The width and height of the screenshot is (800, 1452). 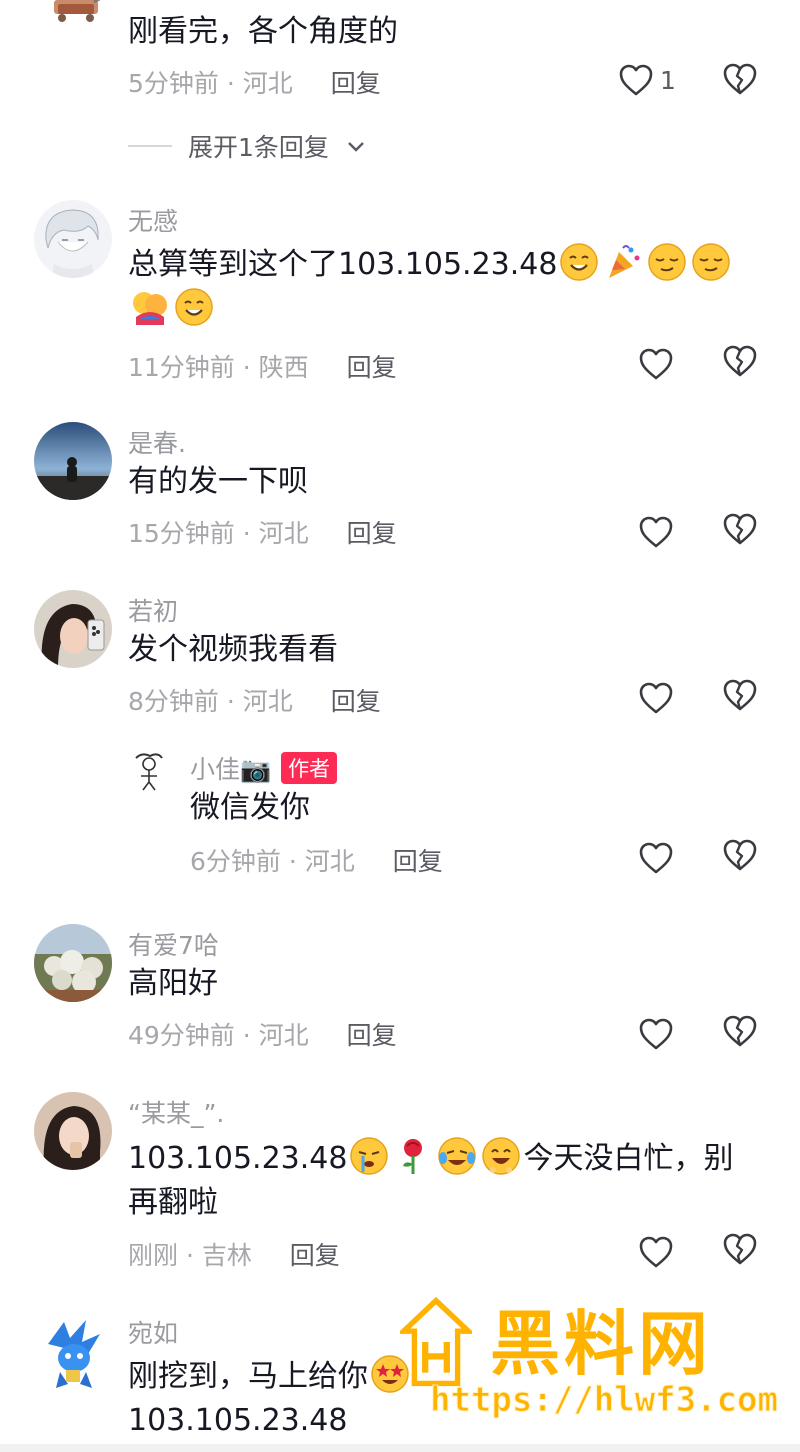 What do you see at coordinates (210, 83) in the screenshot?
I see `comment-time: 5分钟前 · 河北` at bounding box center [210, 83].